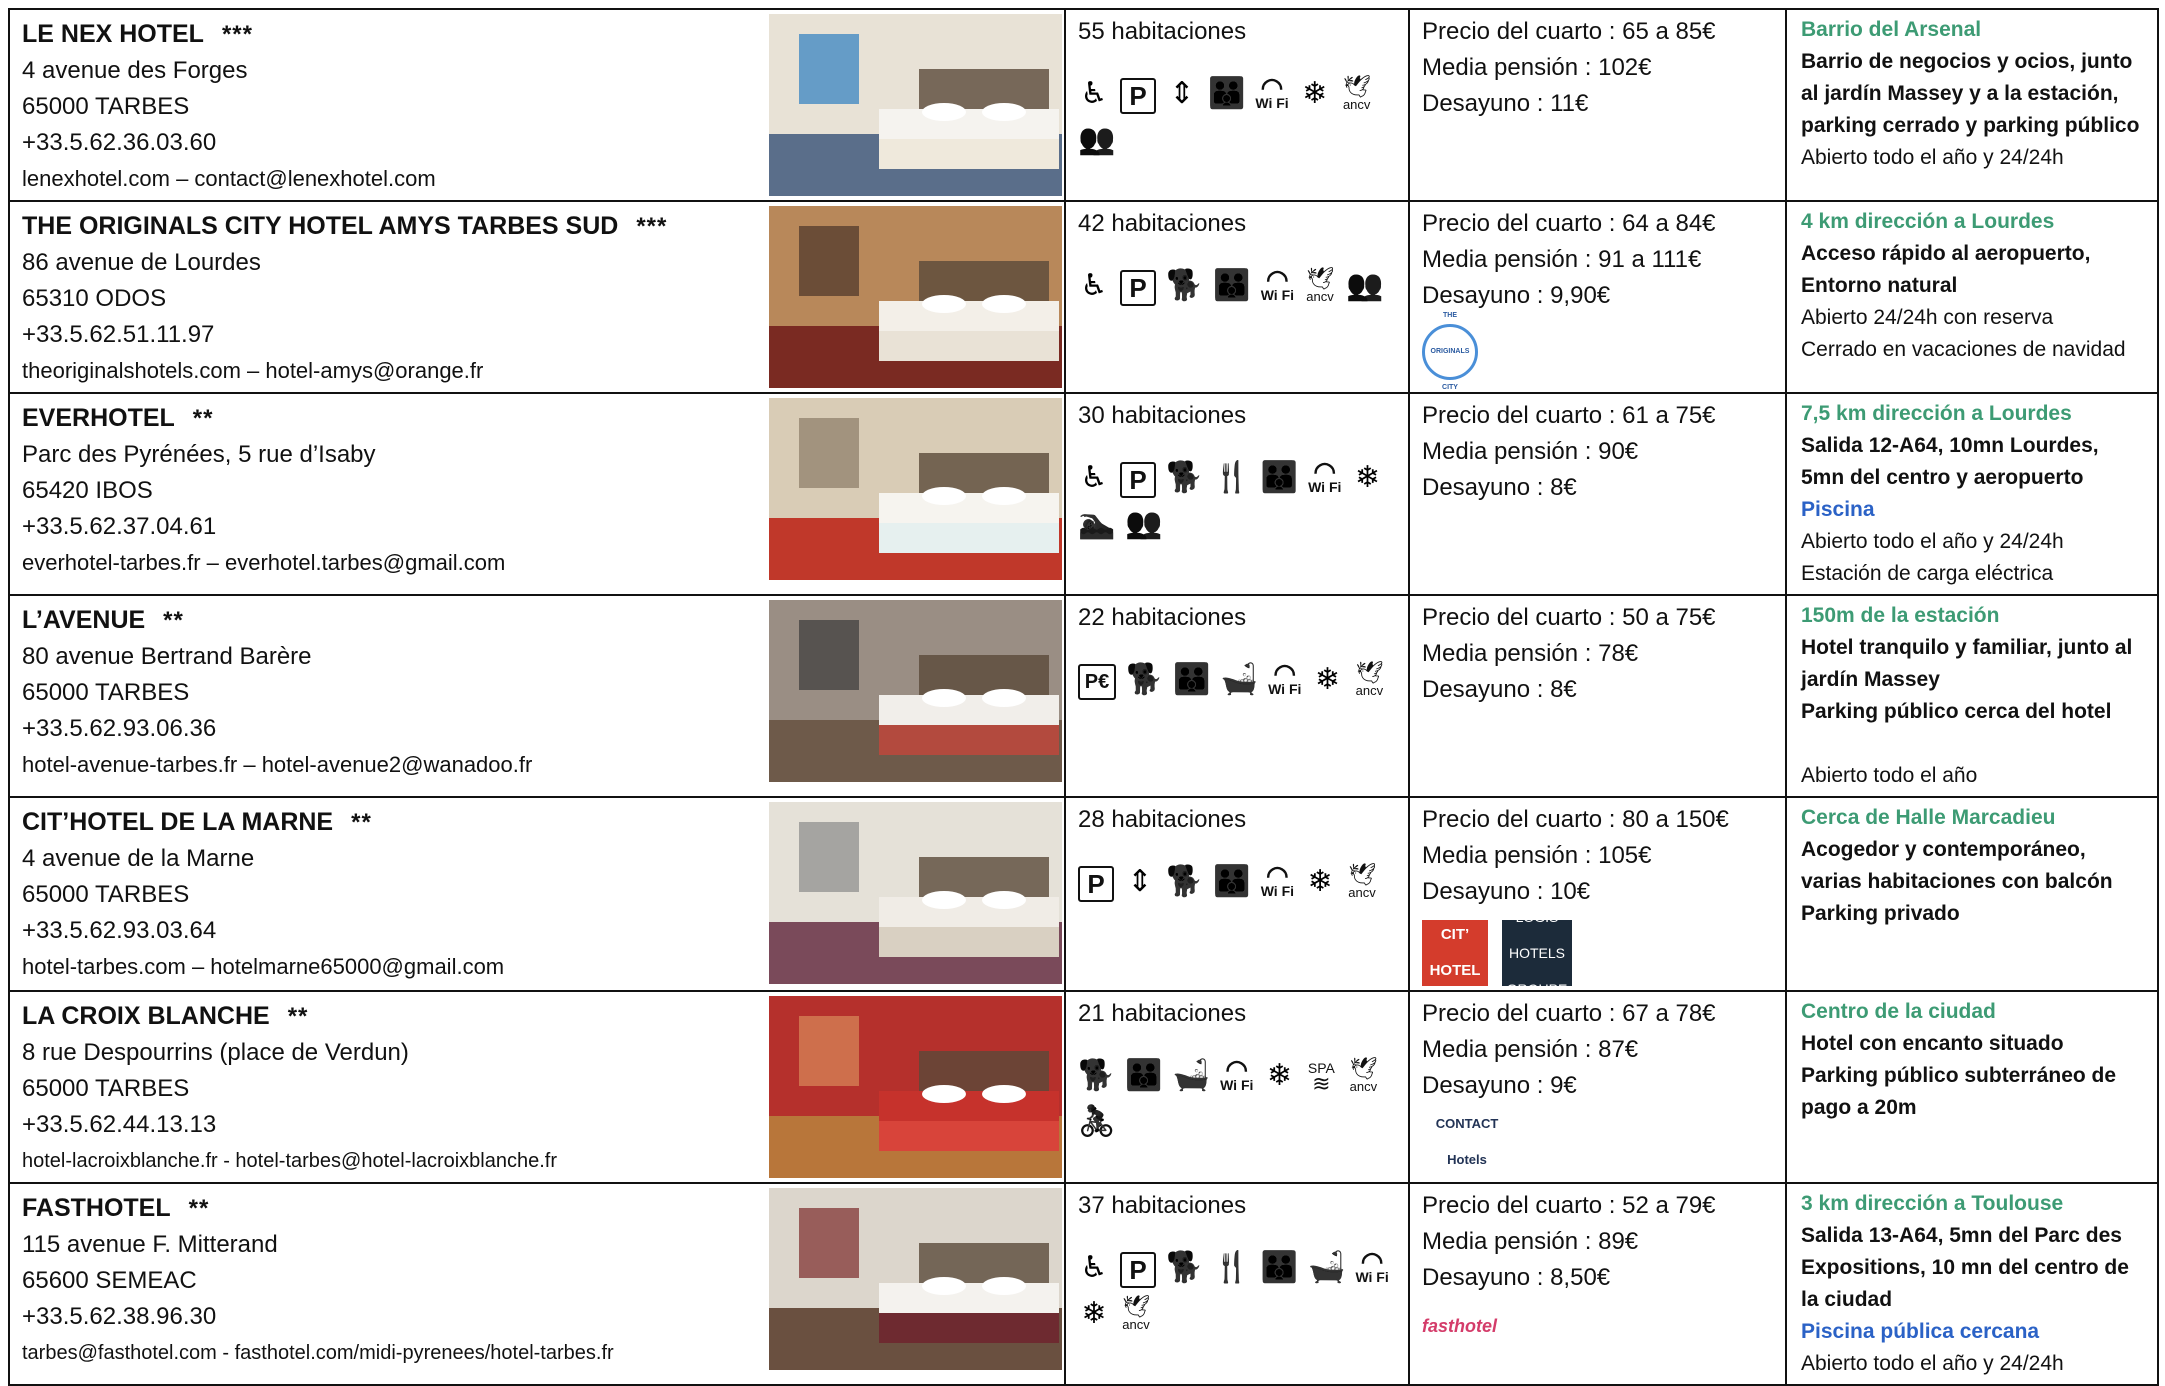 The height and width of the screenshot is (1386, 2165). I want to click on description-highlight: Parking público cerca del hotel, so click(1956, 711).